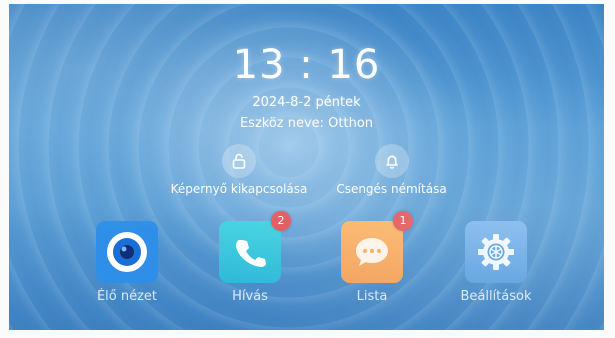 The width and height of the screenshot is (615, 338). Describe the element at coordinates (391, 161) in the screenshot. I see `bell-icon` at that location.